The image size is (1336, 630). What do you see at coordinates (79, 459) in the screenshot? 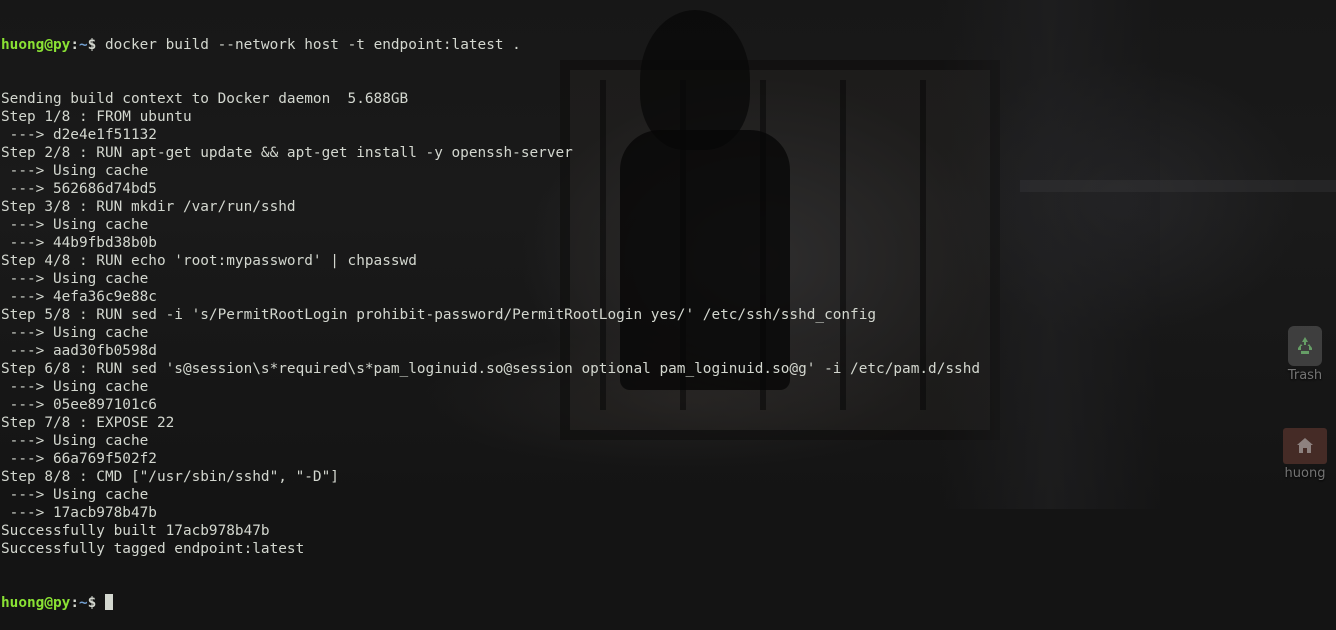
I see `output-line: ---> 66a769f502f2` at bounding box center [79, 459].